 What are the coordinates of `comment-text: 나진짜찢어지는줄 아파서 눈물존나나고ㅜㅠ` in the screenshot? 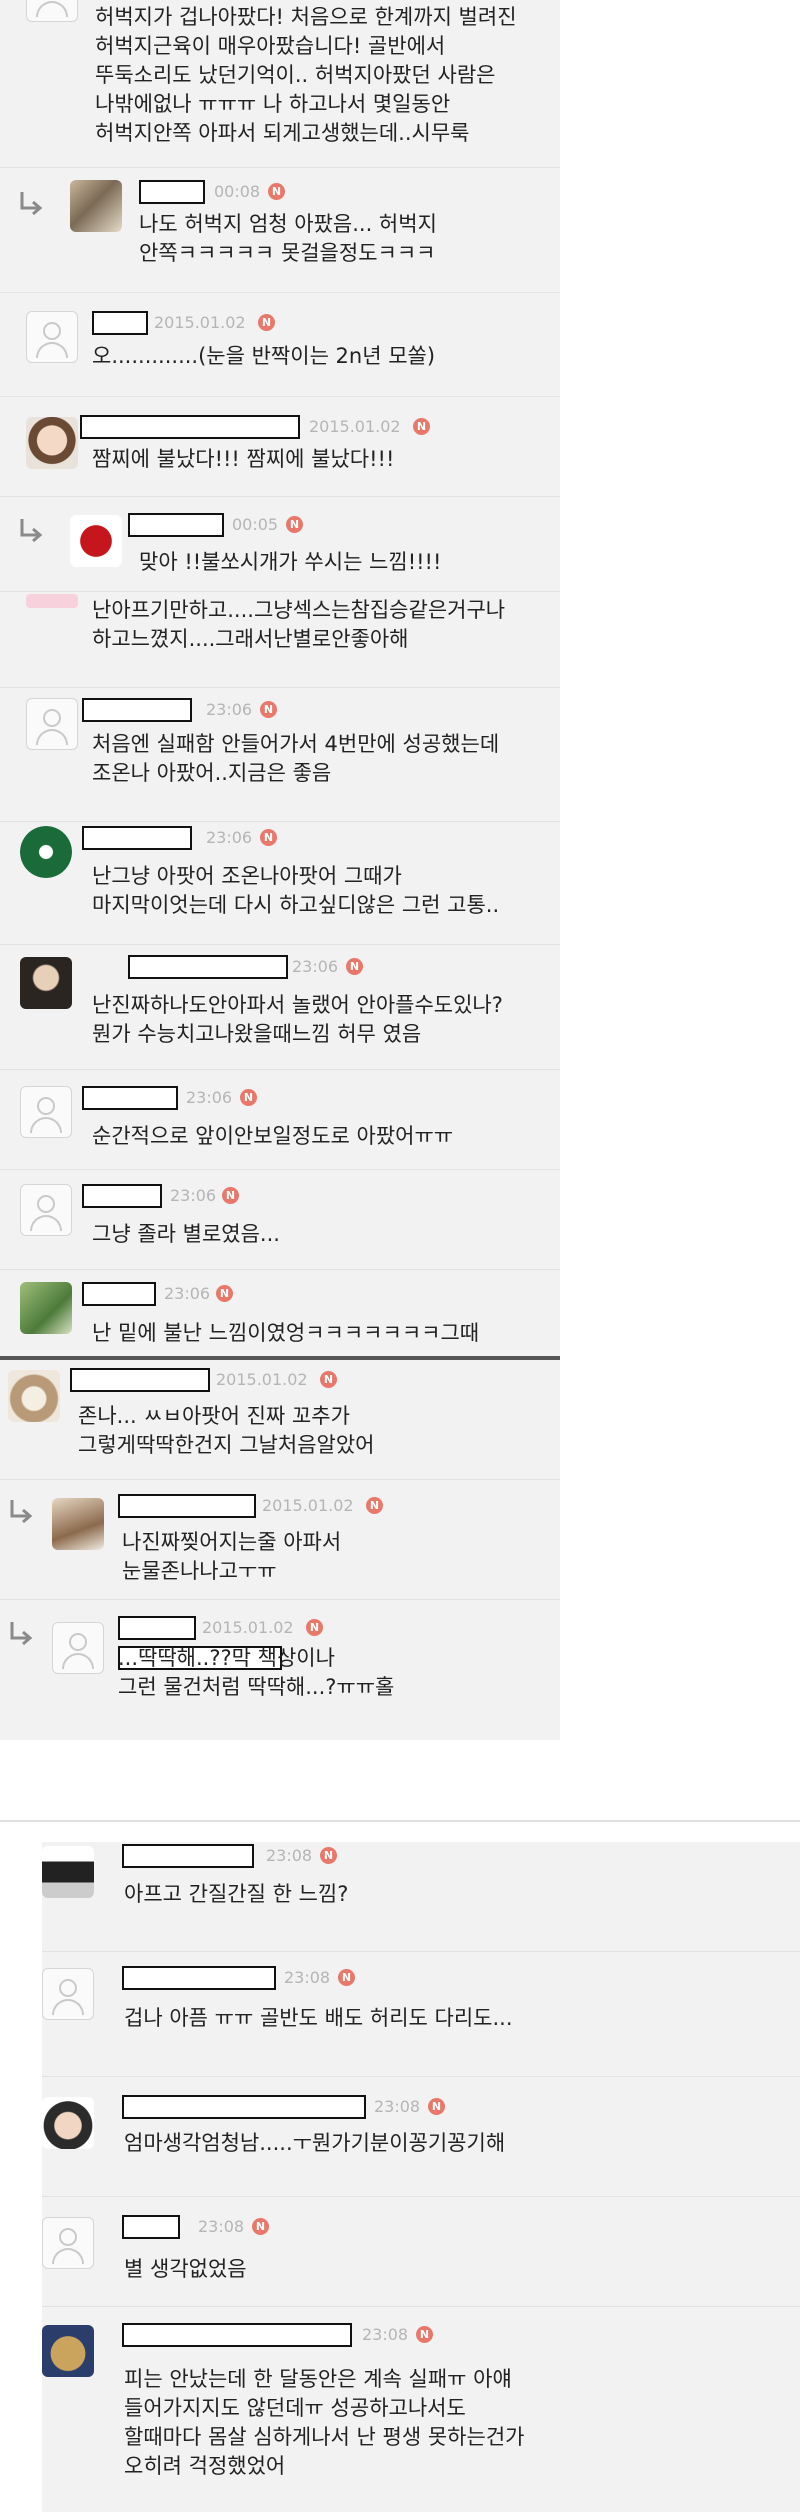 It's located at (232, 1556).